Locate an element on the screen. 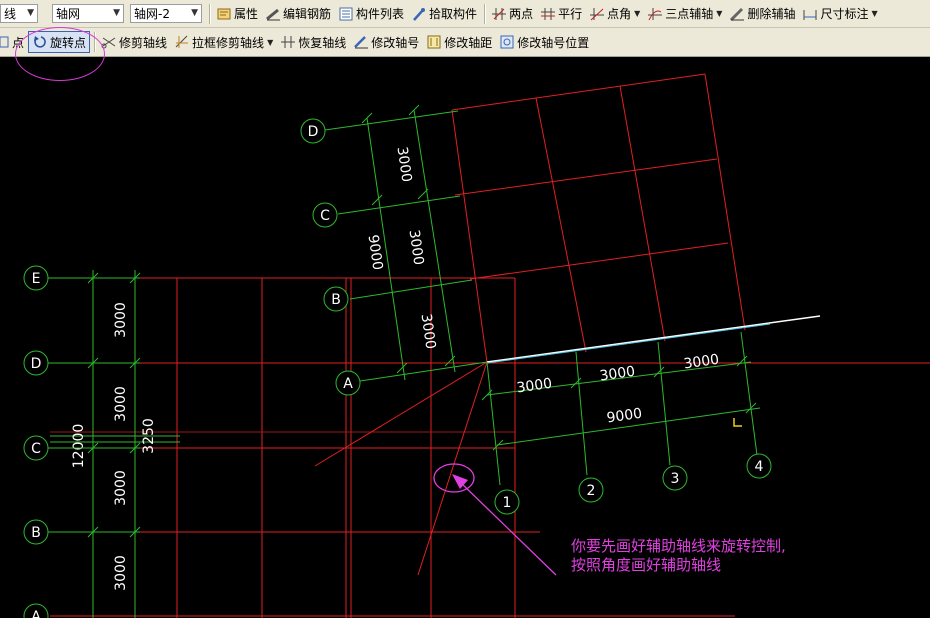  axis-label-c: C is located at coordinates (36, 449).